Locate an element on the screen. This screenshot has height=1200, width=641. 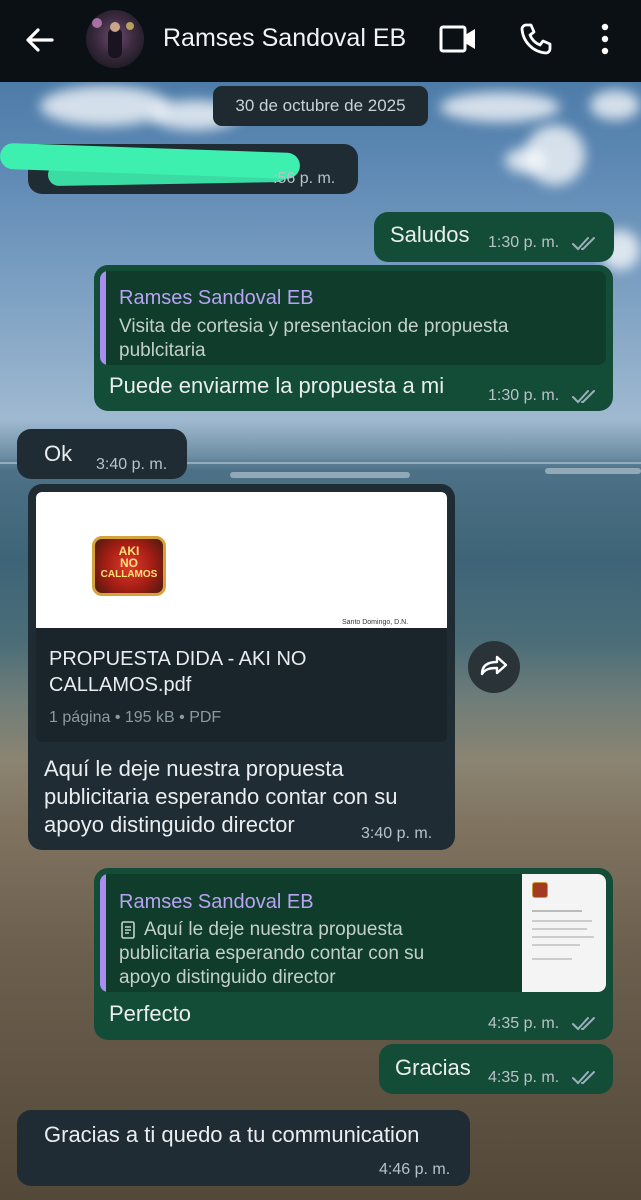
message-text: Saludos is located at coordinates (430, 234).